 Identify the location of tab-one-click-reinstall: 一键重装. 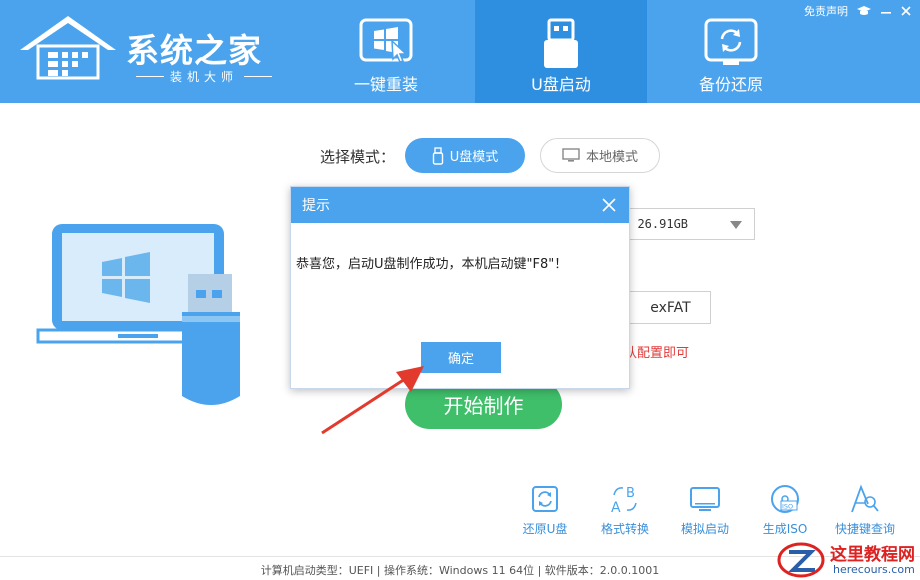
(386, 51).